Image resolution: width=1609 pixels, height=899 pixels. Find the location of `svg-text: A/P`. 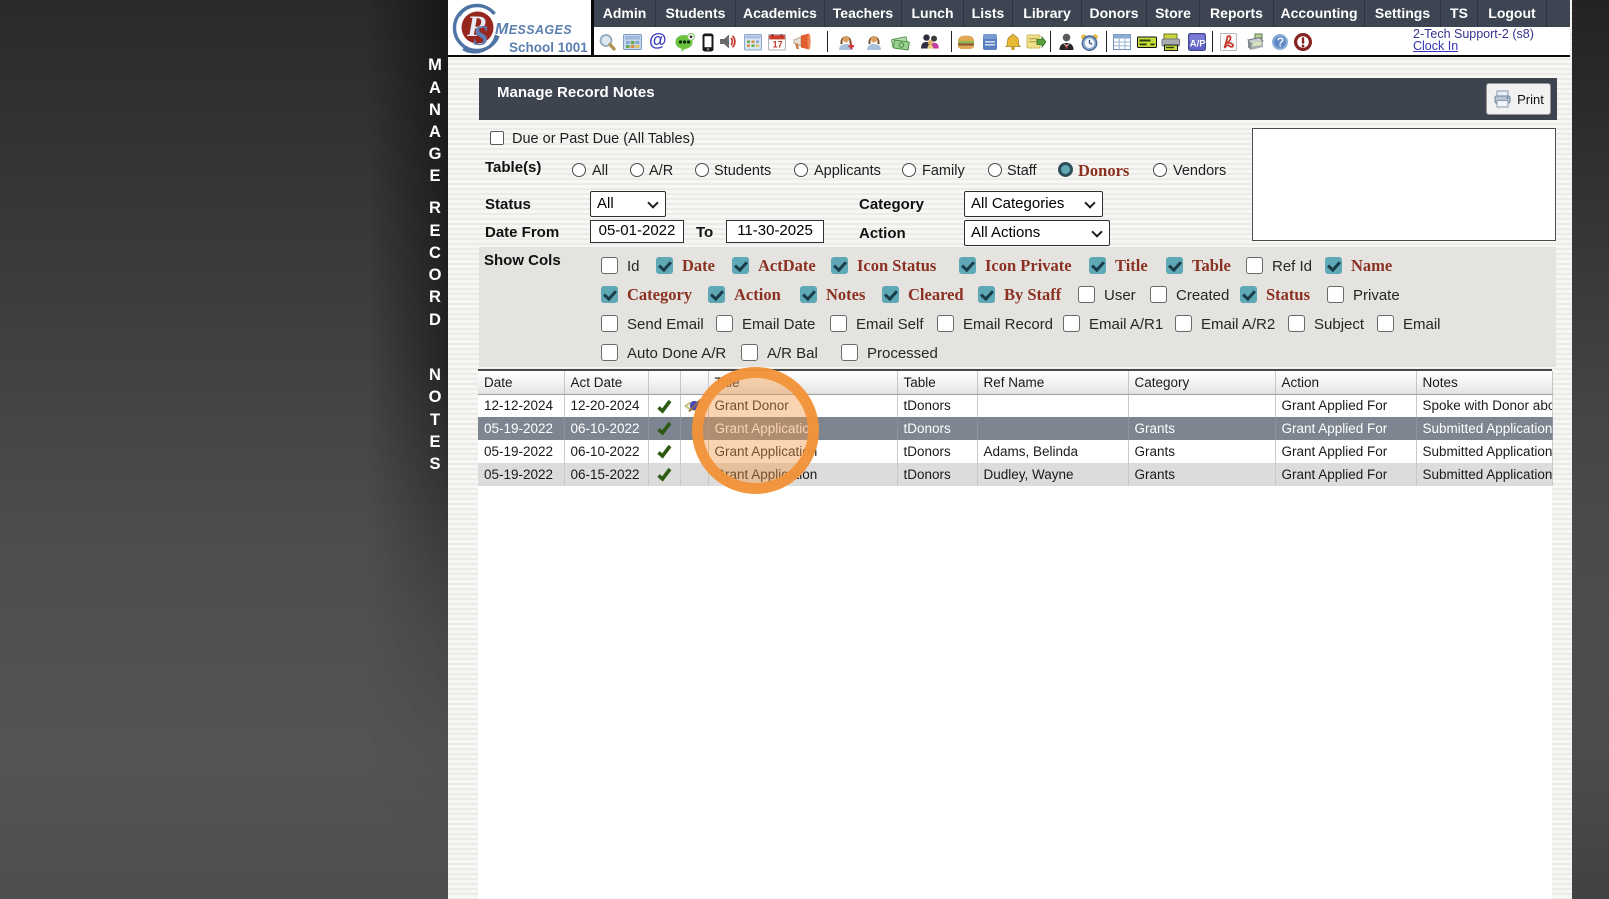

svg-text: A/P is located at coordinates (1198, 44).